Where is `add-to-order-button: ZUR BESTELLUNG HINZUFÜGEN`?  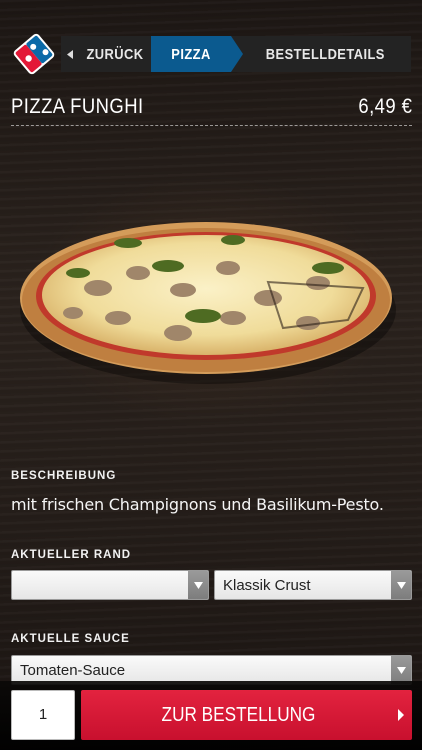
add-to-order-button: ZUR BESTELLUNG HINZUFÜGEN is located at coordinates (246, 715).